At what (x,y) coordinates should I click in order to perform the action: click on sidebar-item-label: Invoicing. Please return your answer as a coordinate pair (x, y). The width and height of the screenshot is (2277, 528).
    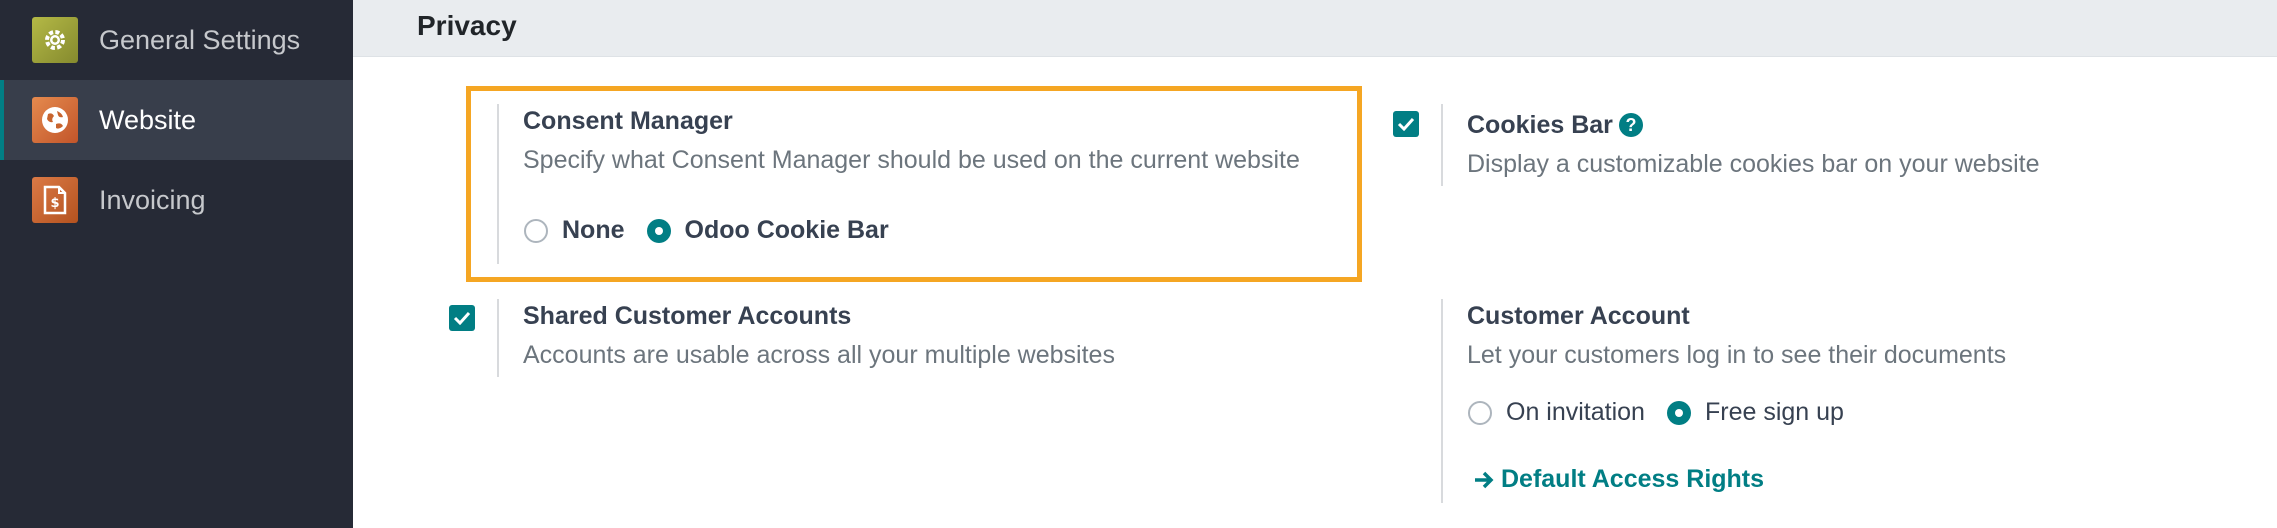
    Looking at the image, I should click on (152, 199).